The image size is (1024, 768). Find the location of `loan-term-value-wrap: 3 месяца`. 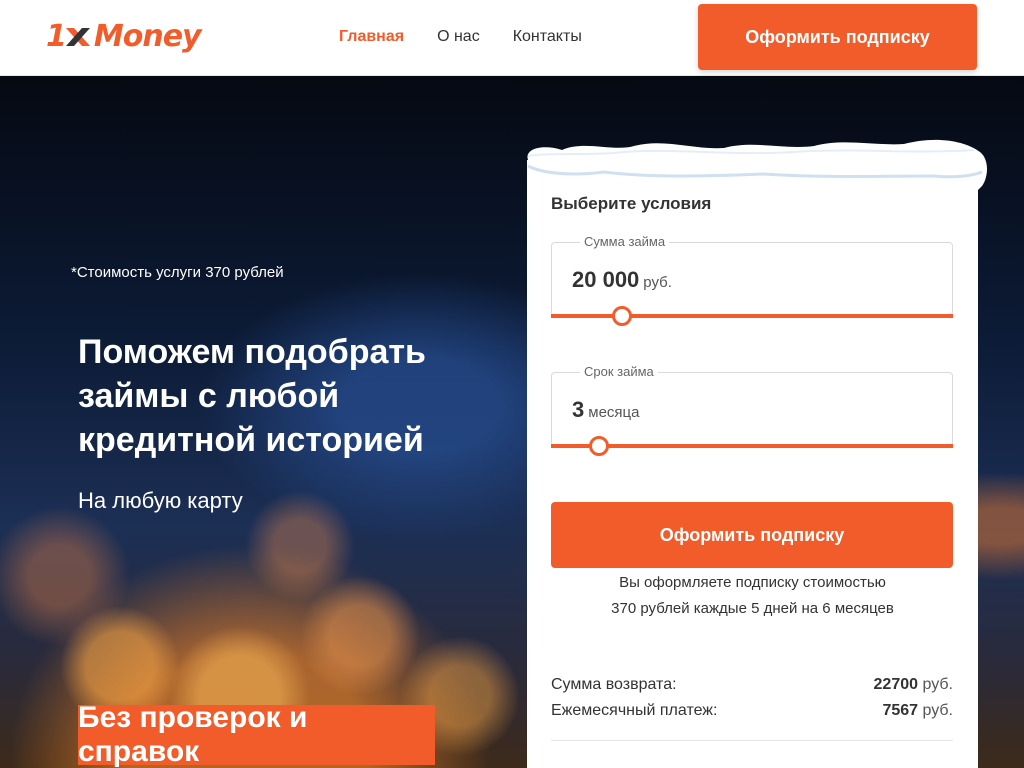

loan-term-value-wrap: 3 месяца is located at coordinates (605, 410).